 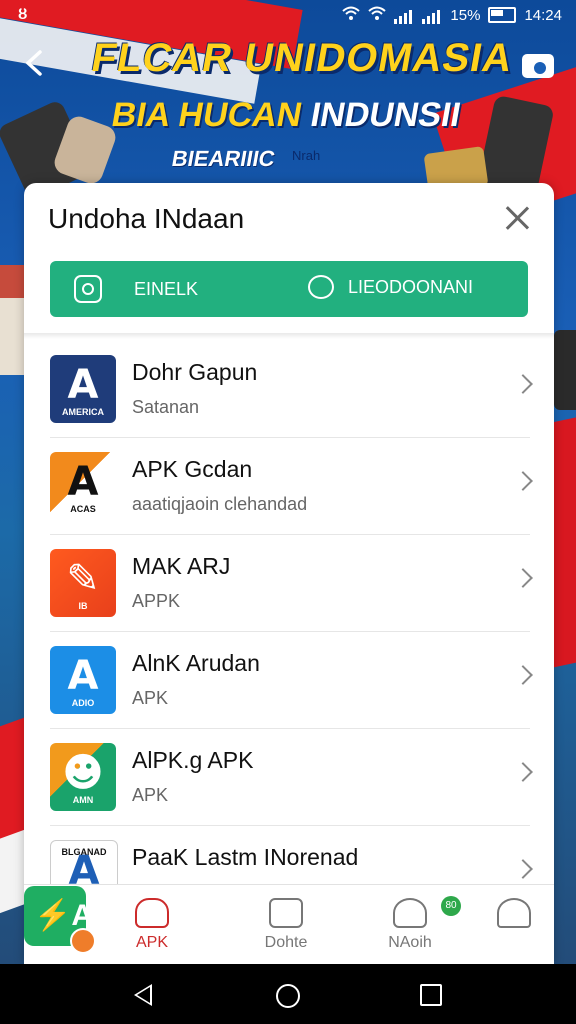 I want to click on camera-lens, so click(x=540, y=68).